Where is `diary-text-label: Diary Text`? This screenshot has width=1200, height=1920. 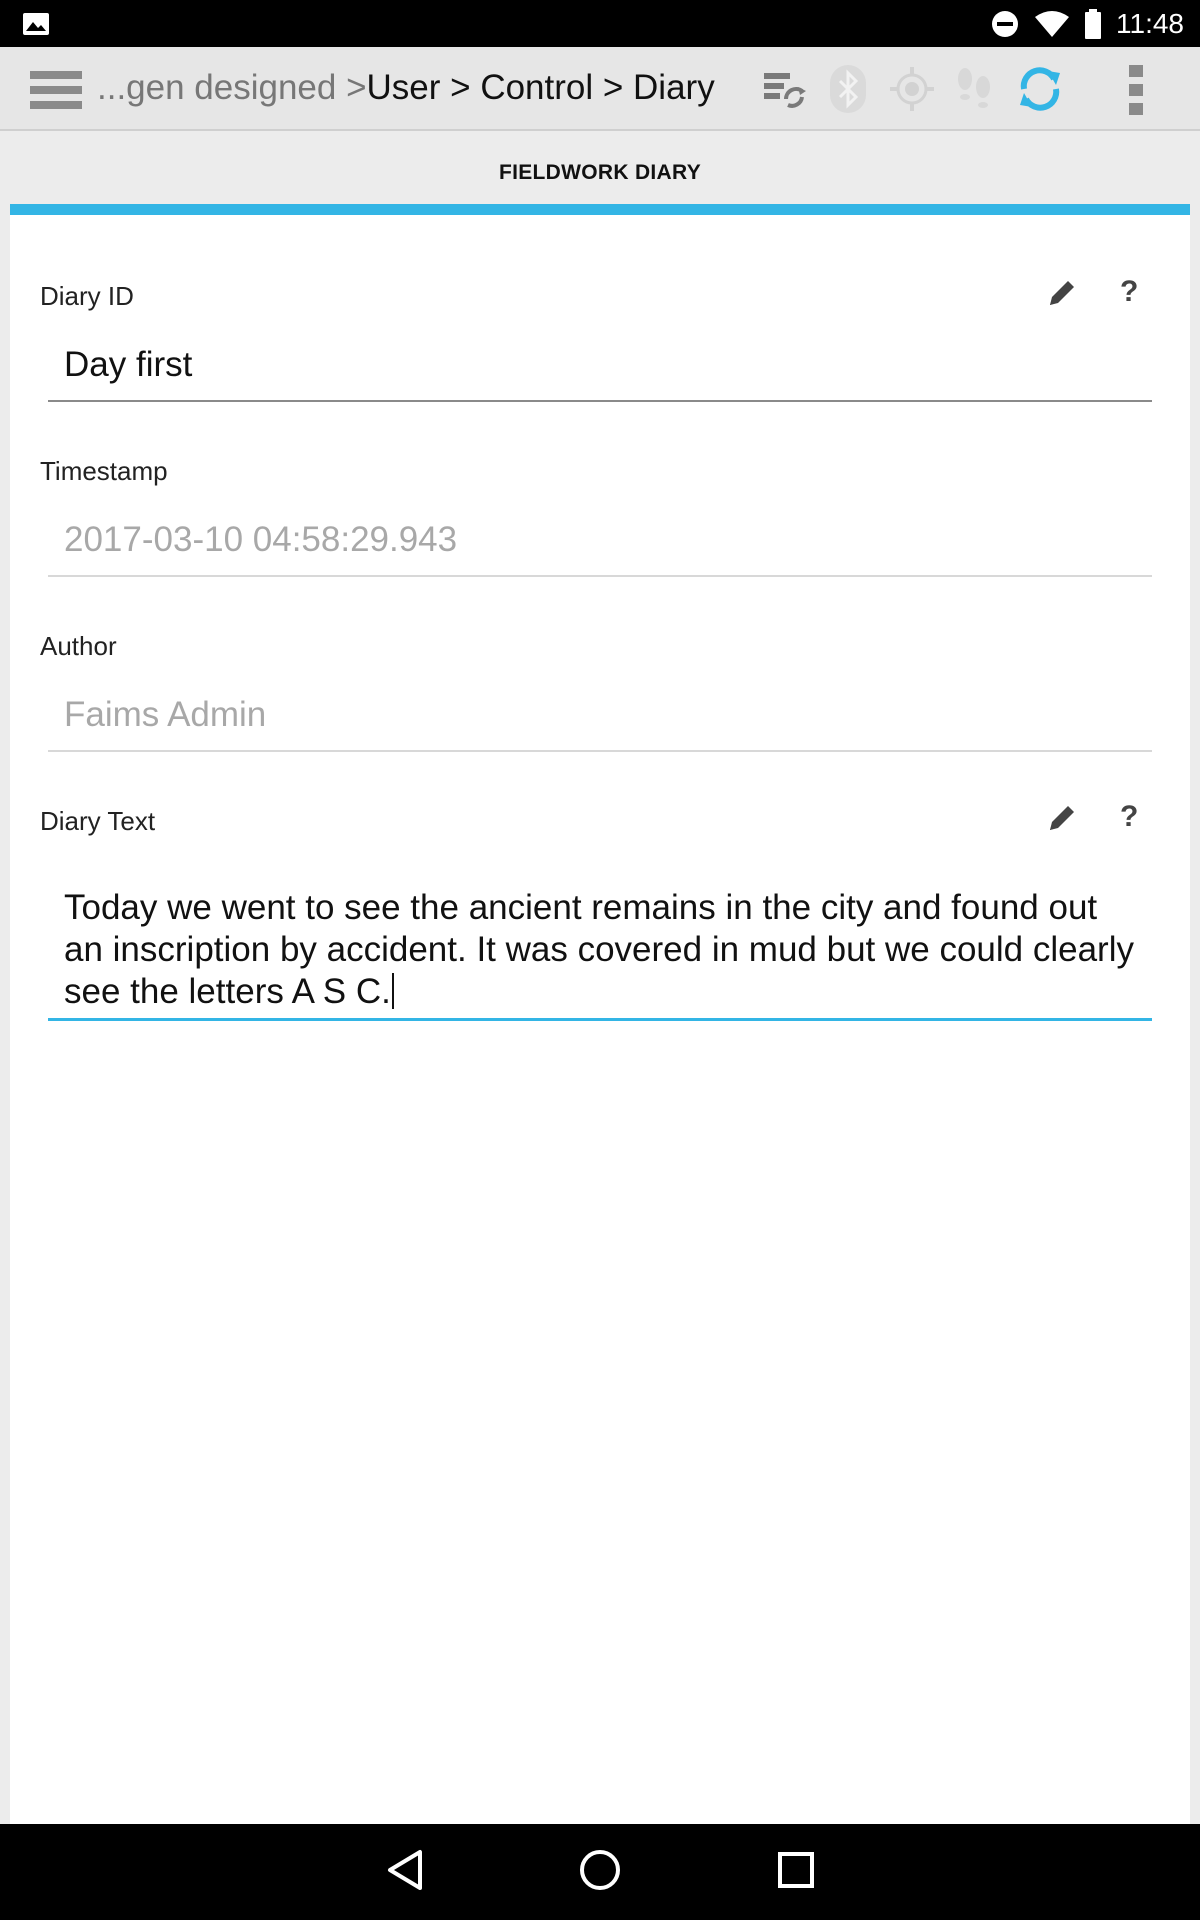 diary-text-label: Diary Text is located at coordinates (98, 821).